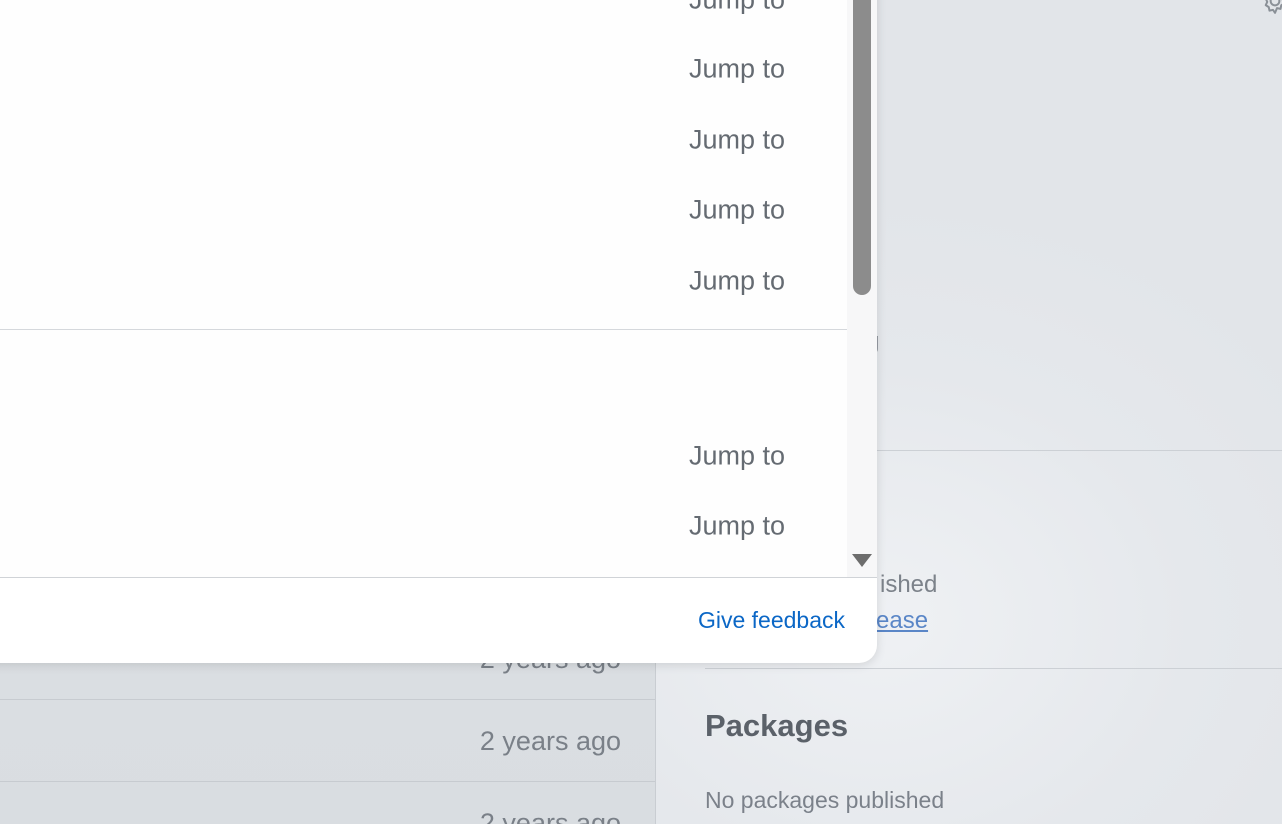  I want to click on packages-heading: Packages, so click(777, 725).